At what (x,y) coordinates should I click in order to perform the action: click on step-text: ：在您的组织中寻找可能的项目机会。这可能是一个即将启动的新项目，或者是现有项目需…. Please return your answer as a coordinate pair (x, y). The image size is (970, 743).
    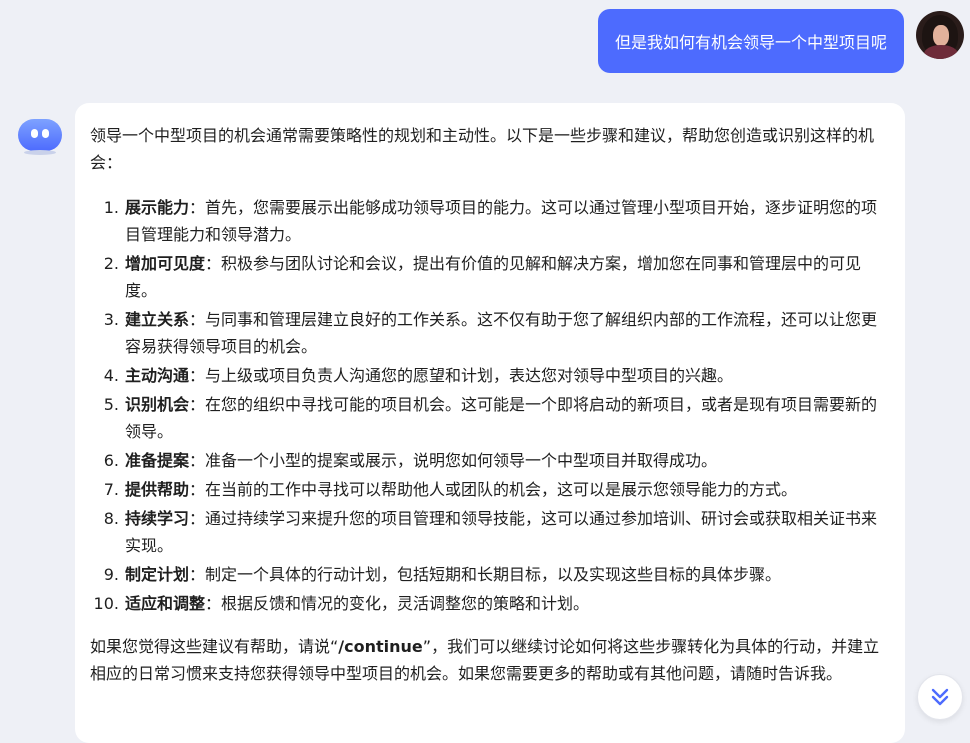
    Looking at the image, I should click on (501, 418).